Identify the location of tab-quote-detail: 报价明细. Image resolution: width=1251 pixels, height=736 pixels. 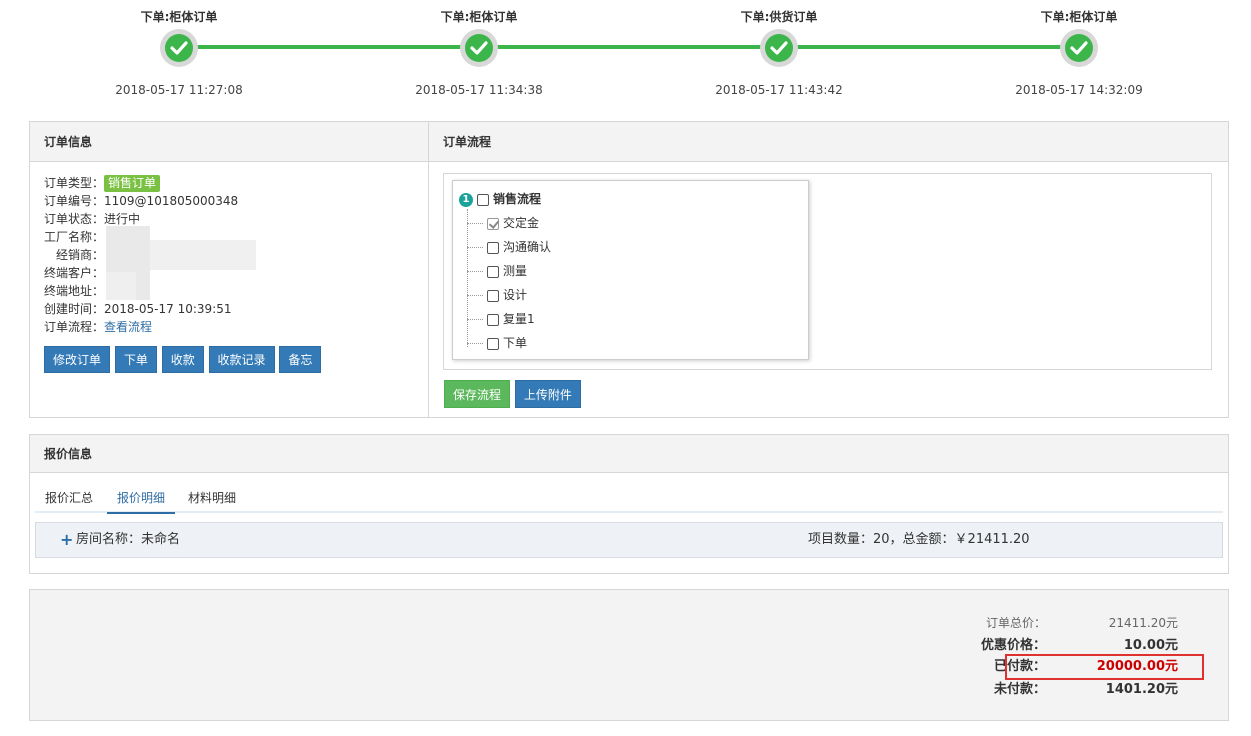
(141, 501).